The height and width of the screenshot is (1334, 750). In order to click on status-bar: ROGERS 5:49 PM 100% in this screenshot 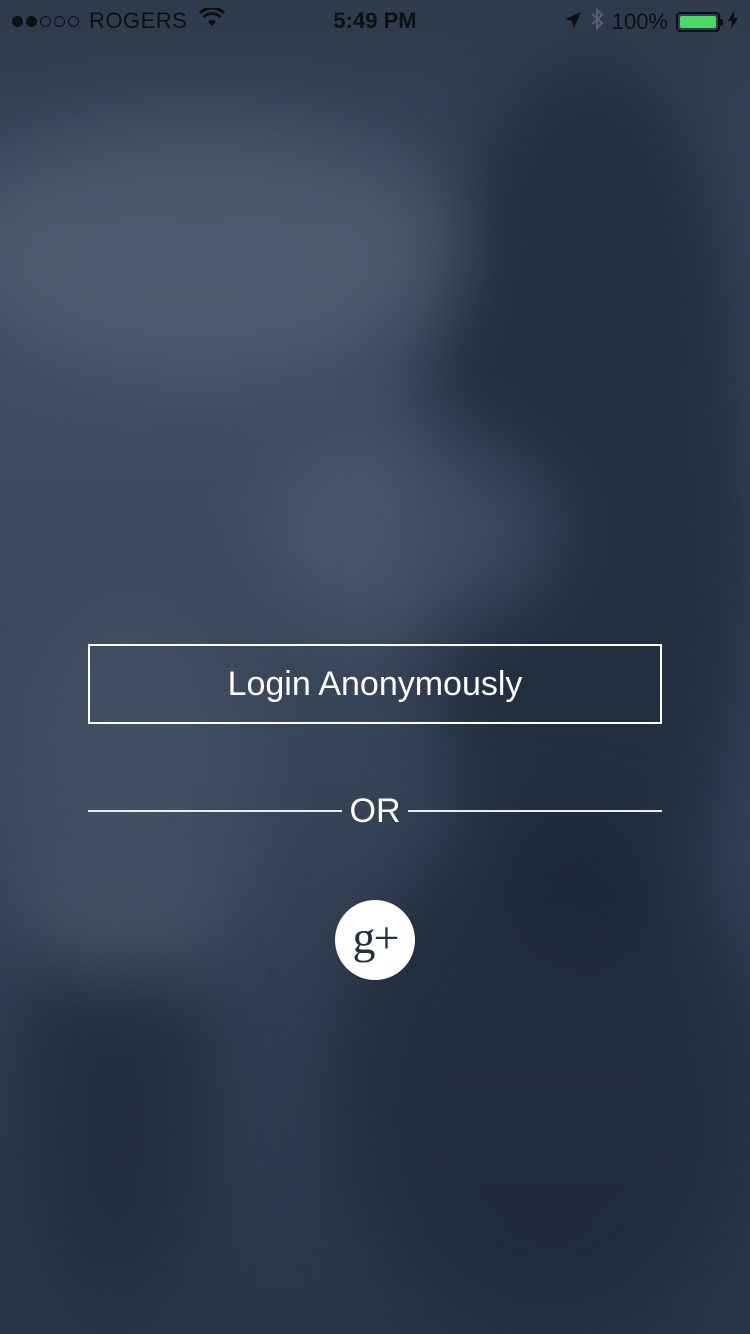, I will do `click(375, 20)`.